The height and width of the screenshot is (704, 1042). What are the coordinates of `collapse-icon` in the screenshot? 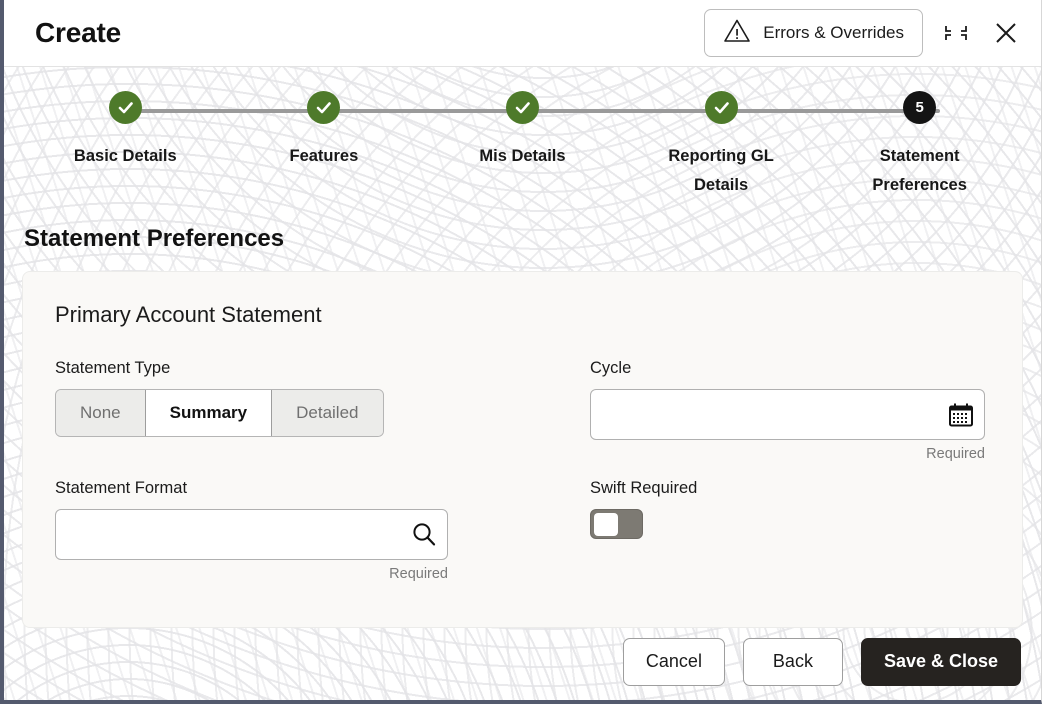 It's located at (956, 33).